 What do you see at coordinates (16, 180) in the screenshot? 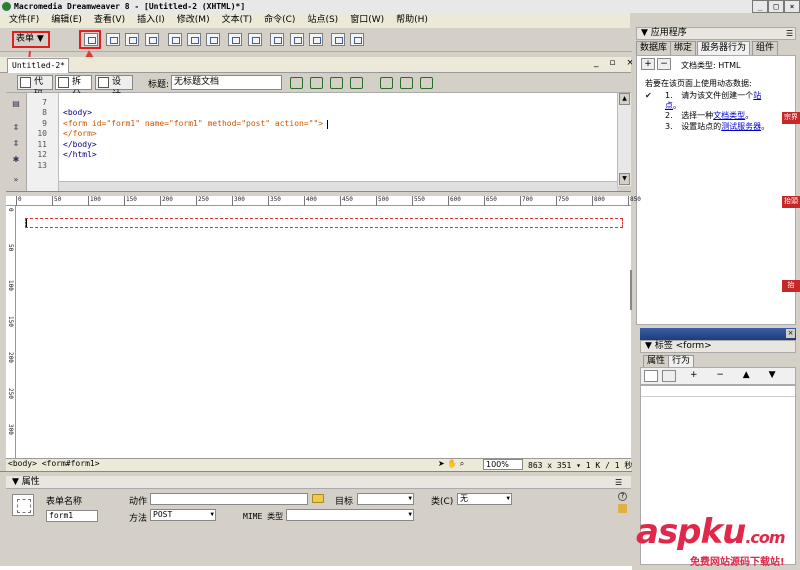
I see `more-tools-icon: »` at bounding box center [16, 180].